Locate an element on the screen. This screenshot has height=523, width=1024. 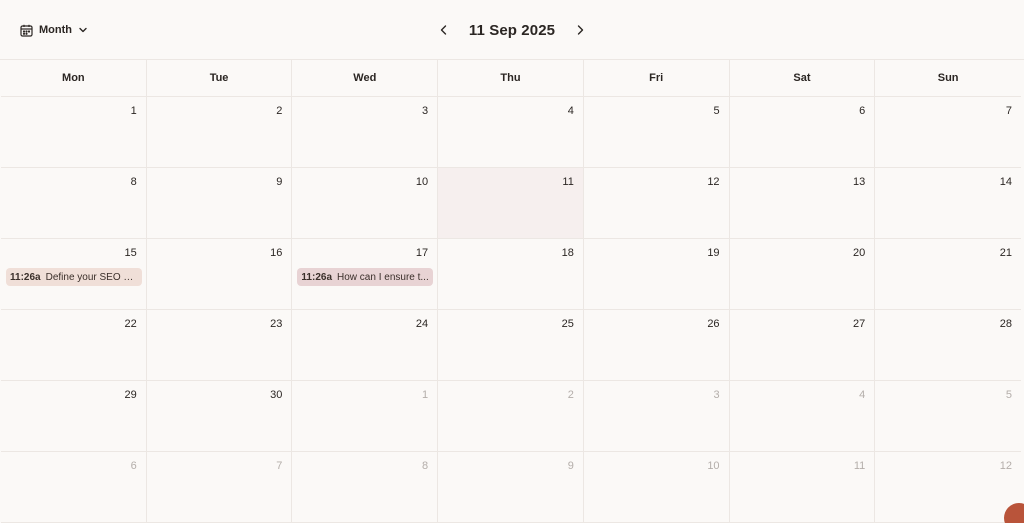
day-cell: 30 is located at coordinates (220, 416).